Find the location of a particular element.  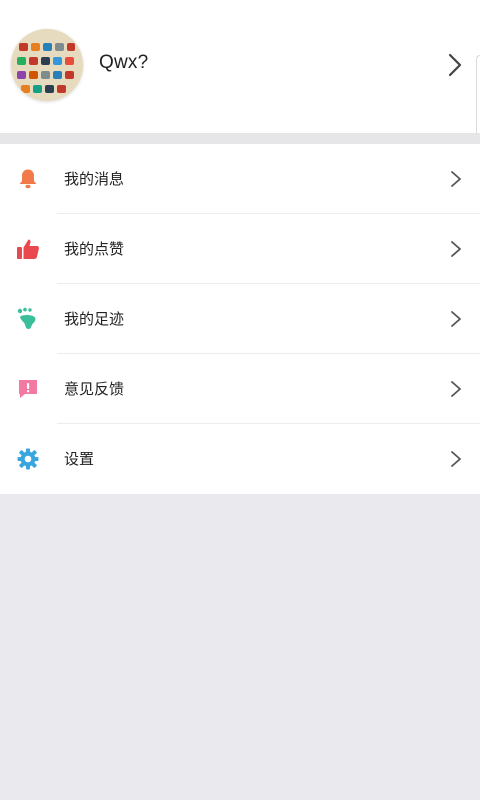

menu-item-label: 我的足迹 is located at coordinates (94, 319).